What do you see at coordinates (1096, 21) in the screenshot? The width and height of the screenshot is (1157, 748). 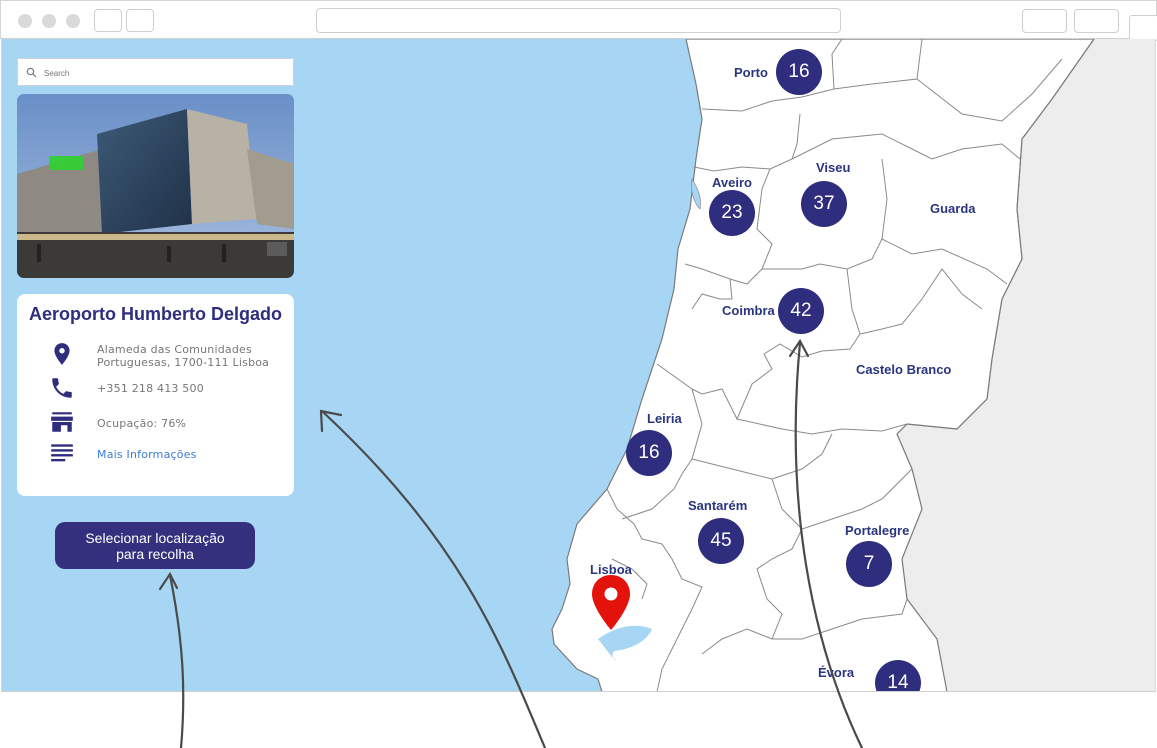 I see `browser-menu-button` at bounding box center [1096, 21].